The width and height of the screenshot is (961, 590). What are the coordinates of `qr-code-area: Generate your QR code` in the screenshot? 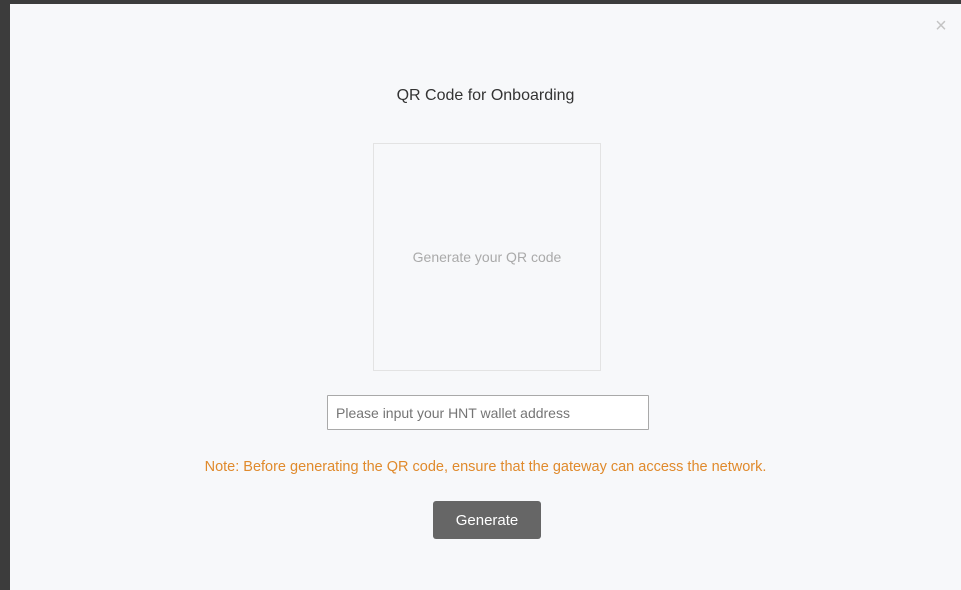 It's located at (487, 257).